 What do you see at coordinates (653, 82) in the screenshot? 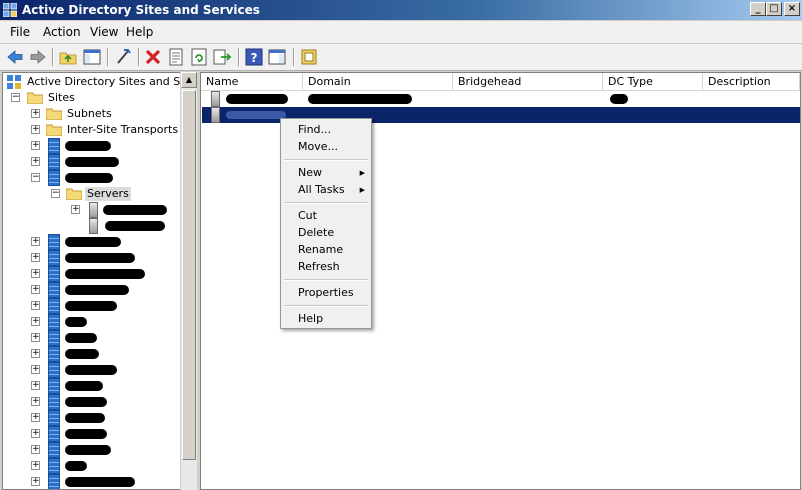
I see `column-header-dc-type: DC Type` at bounding box center [653, 82].